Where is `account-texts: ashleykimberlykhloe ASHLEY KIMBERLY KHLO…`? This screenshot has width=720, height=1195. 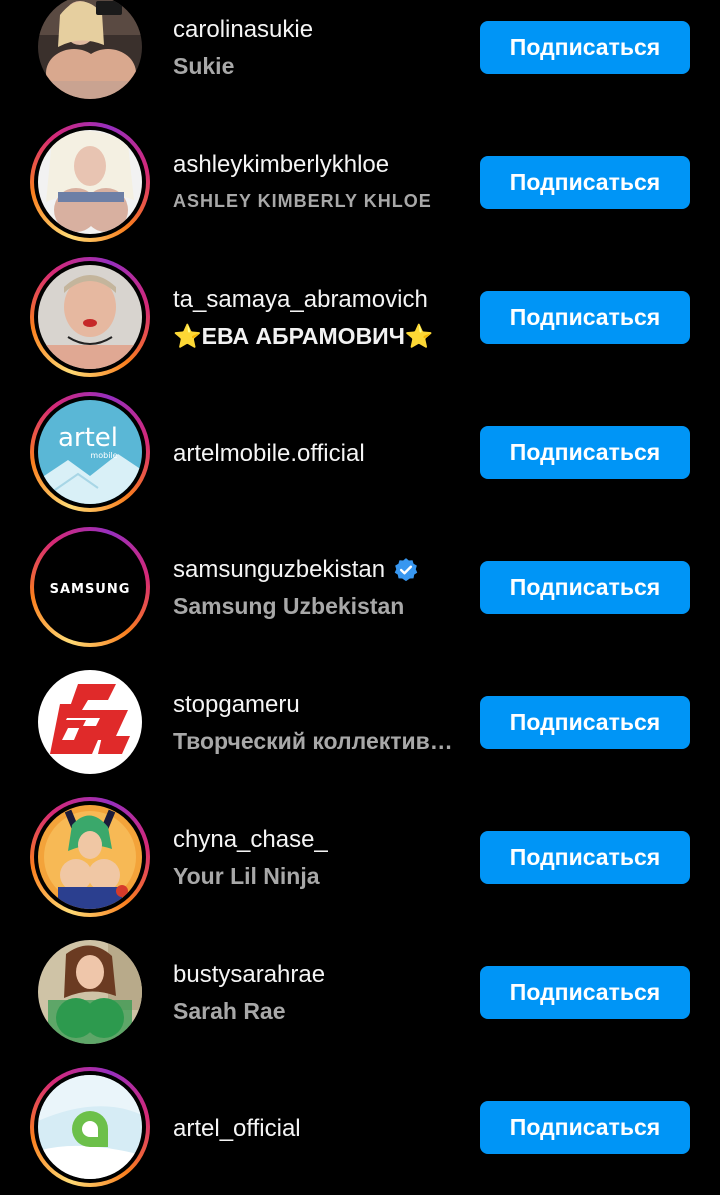 account-texts: ashleykimberlykhloe ASHLEY KIMBERLY KHLO… is located at coordinates (318, 183).